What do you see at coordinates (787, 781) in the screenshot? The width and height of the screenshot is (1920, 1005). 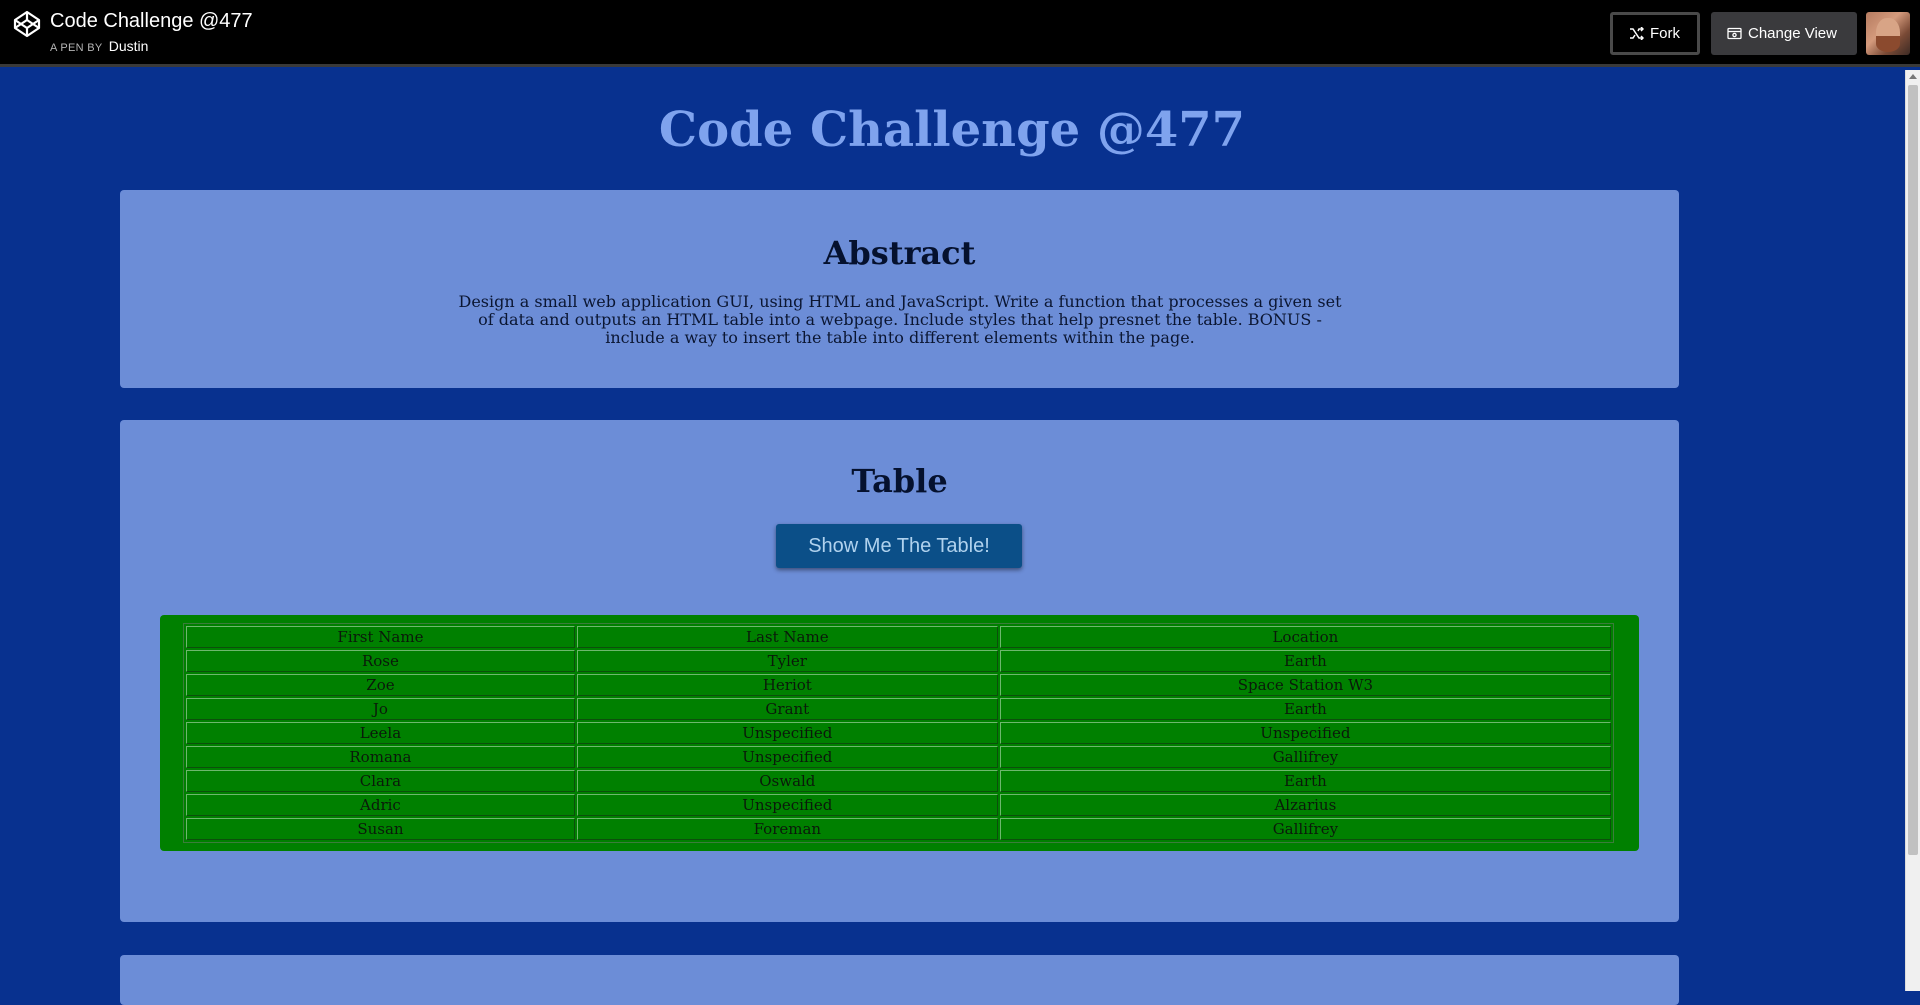 I see `cell-last-name: Oswald` at bounding box center [787, 781].